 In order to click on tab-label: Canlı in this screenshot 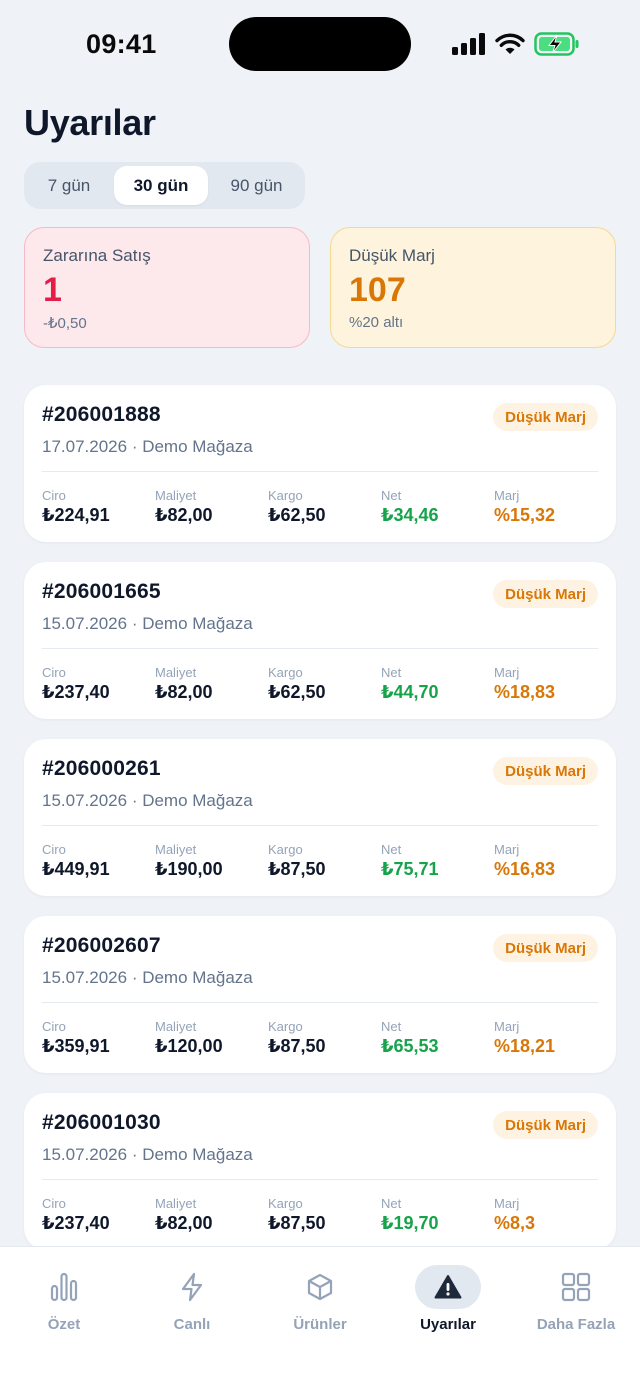, I will do `click(192, 1324)`.